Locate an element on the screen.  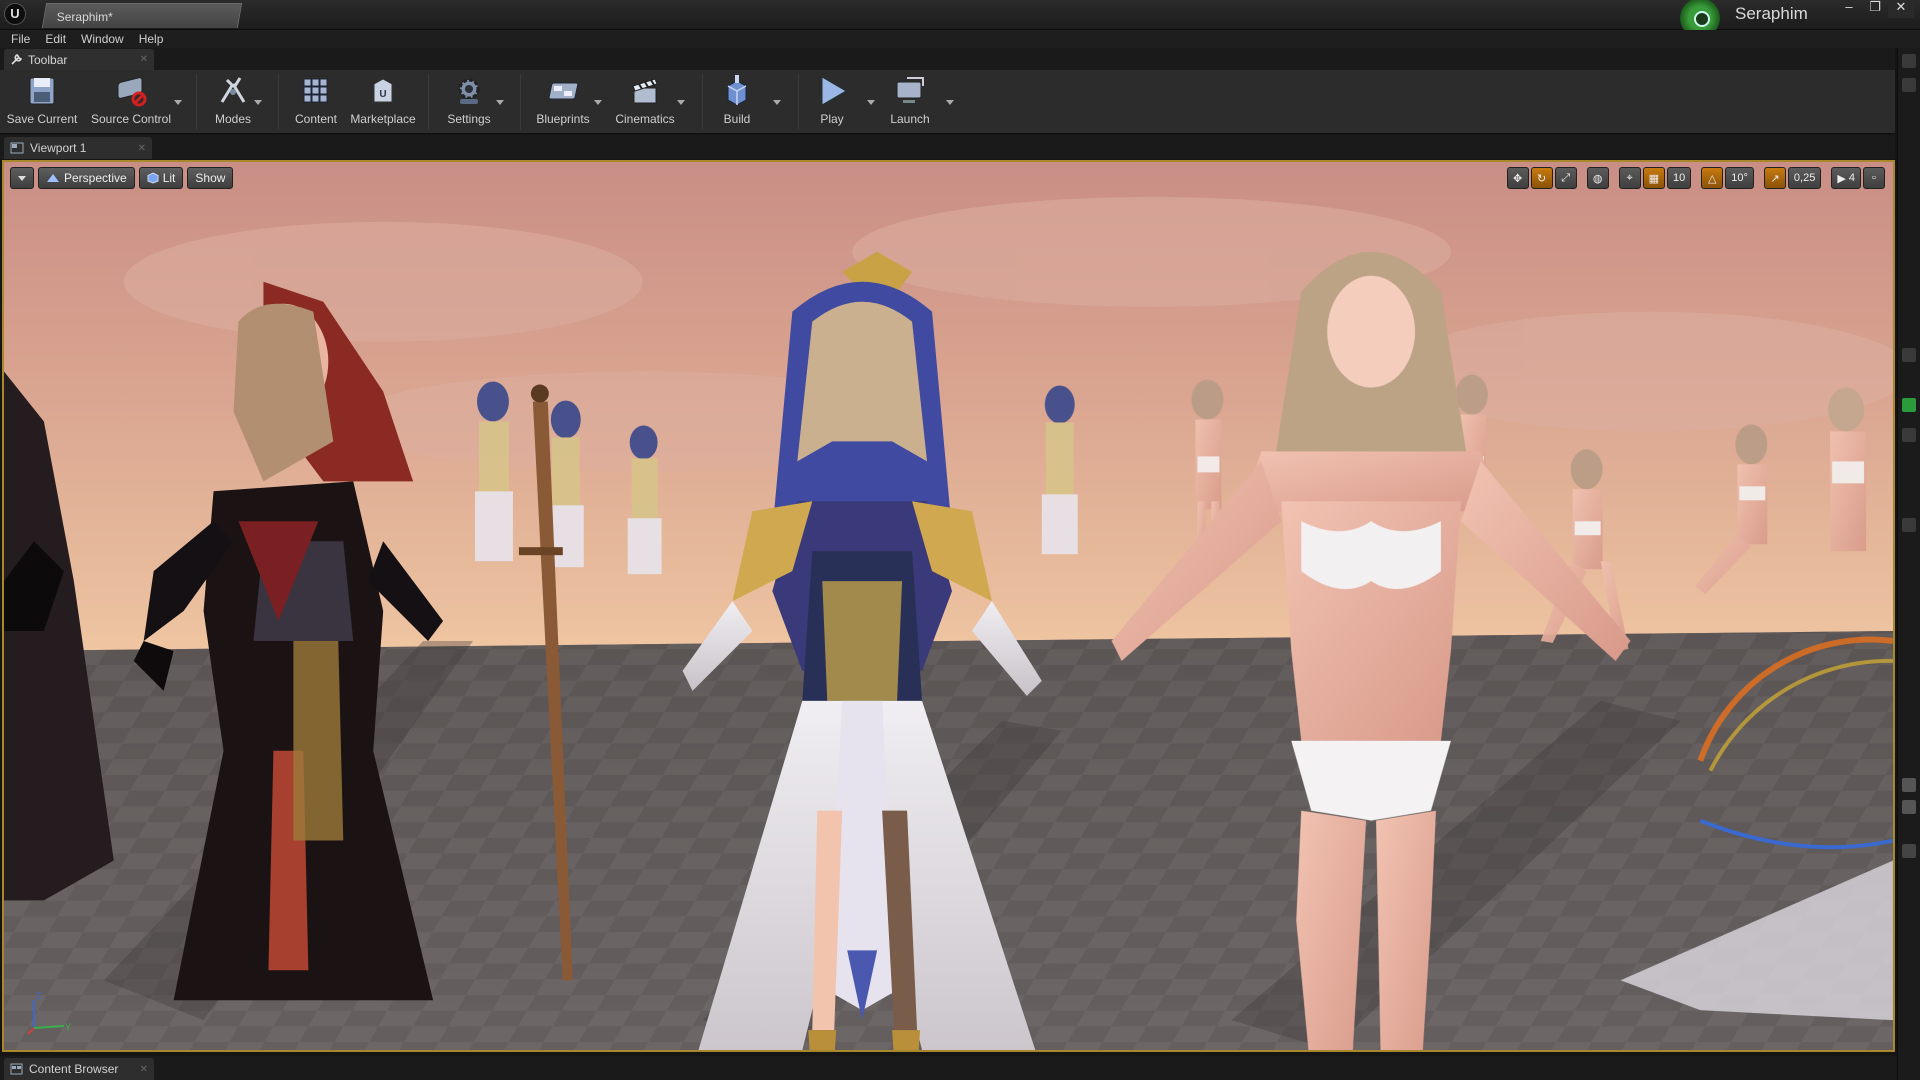
modes-button: Modes is located at coordinates (233, 103).